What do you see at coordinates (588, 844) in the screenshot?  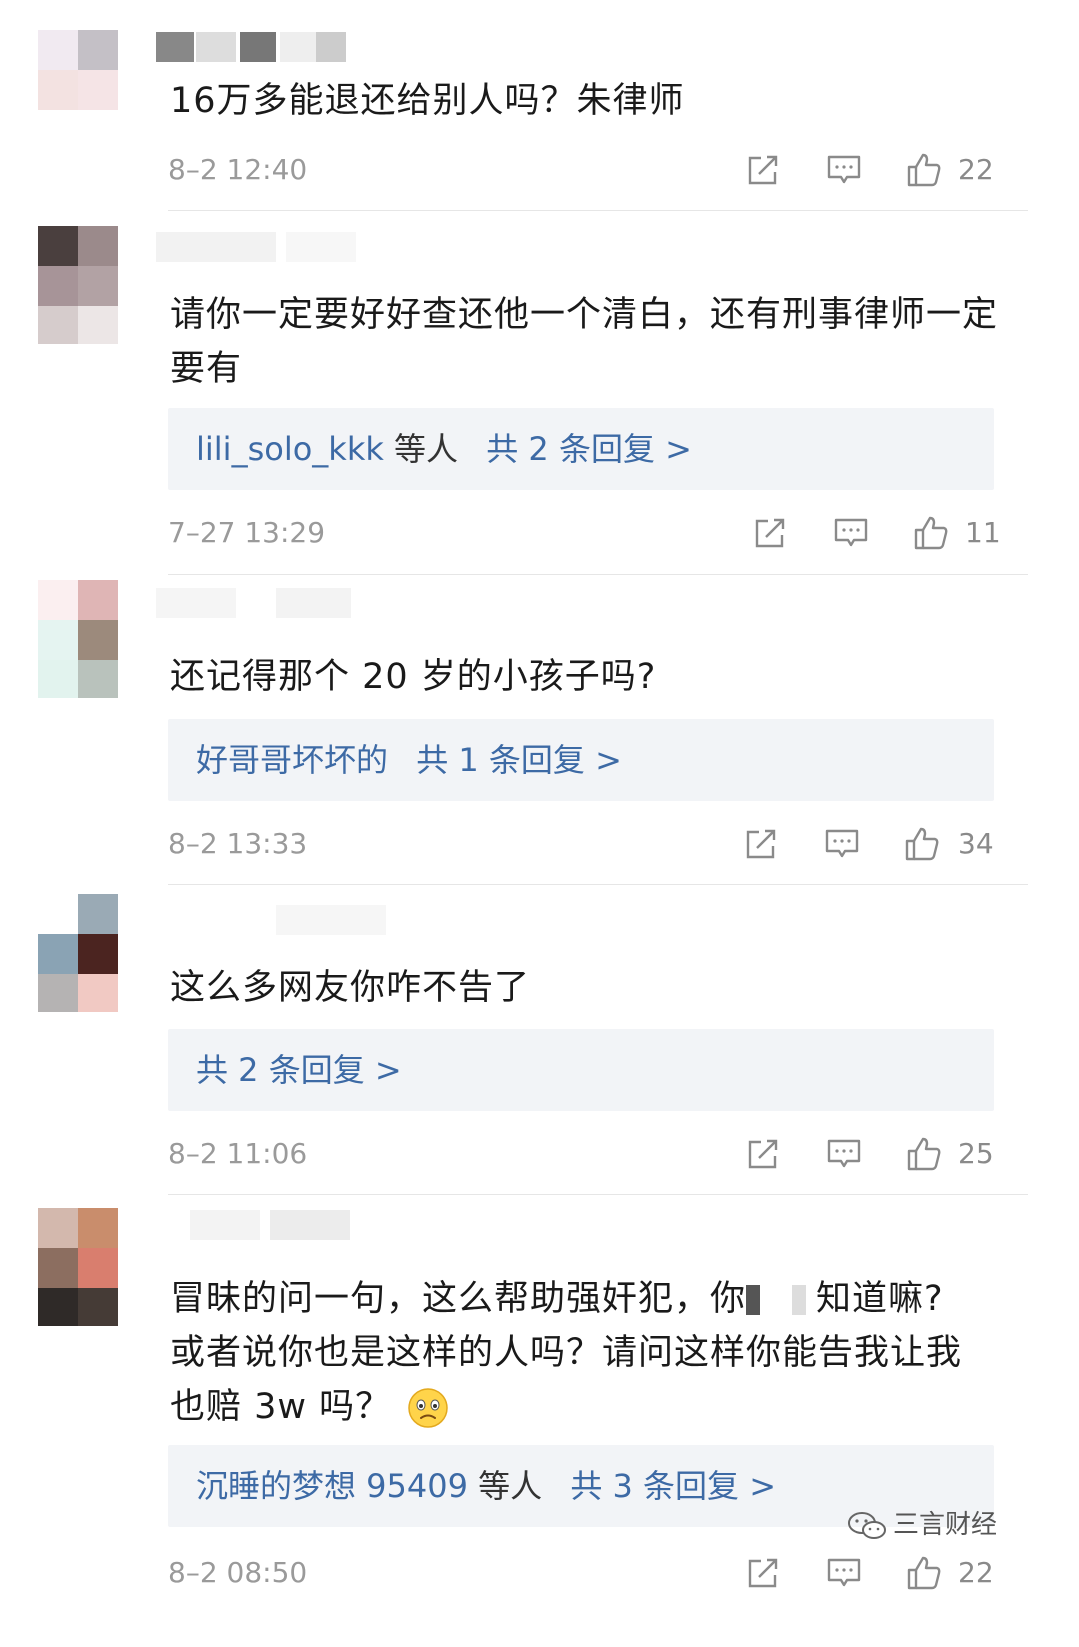 I see `comment-meta: 8–2 13:33 34` at bounding box center [588, 844].